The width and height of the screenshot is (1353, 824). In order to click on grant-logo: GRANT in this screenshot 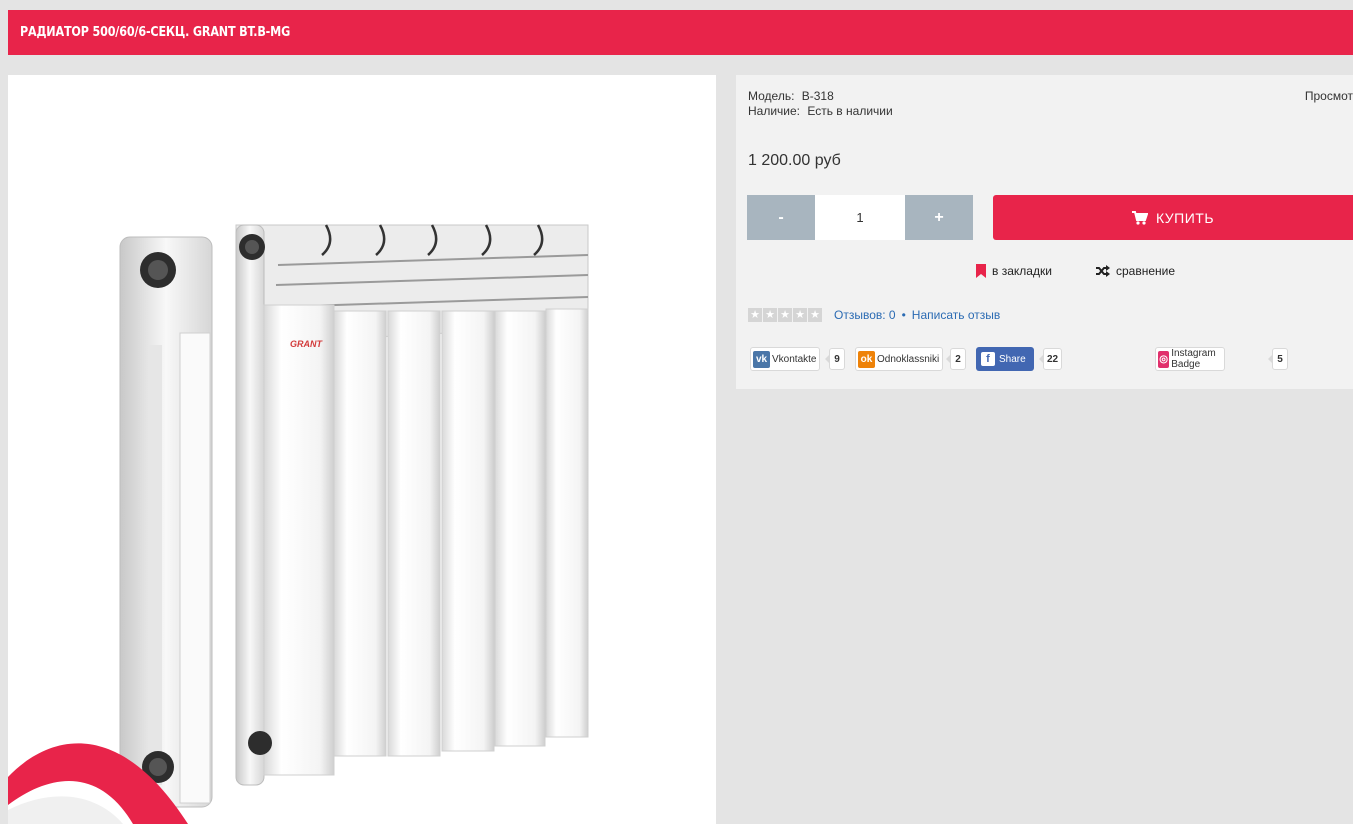, I will do `click(306, 344)`.